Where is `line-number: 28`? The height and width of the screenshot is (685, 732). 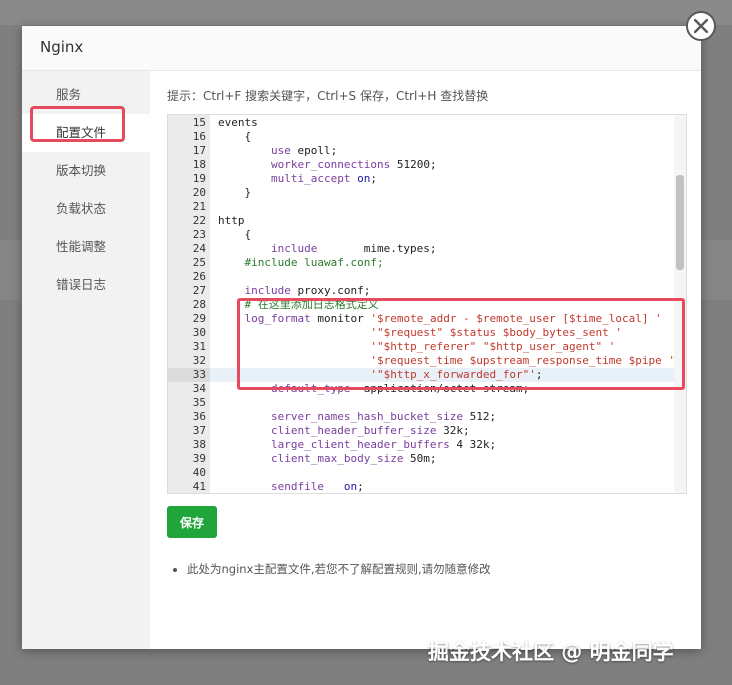
line-number: 28 is located at coordinates (199, 304).